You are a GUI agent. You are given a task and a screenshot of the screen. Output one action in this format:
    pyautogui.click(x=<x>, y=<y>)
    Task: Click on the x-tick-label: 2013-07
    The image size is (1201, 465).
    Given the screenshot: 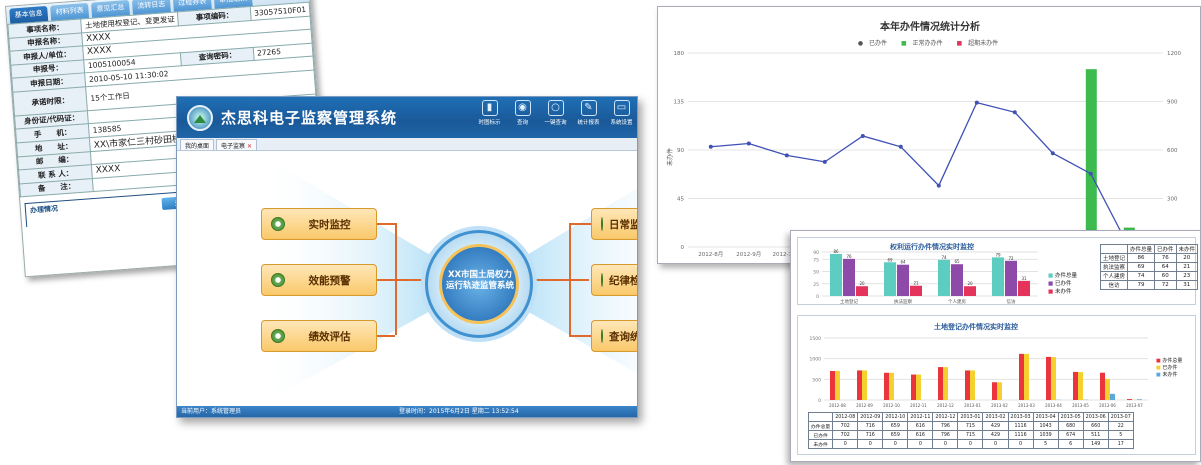 What is the action you would take?
    pyautogui.click(x=1134, y=405)
    